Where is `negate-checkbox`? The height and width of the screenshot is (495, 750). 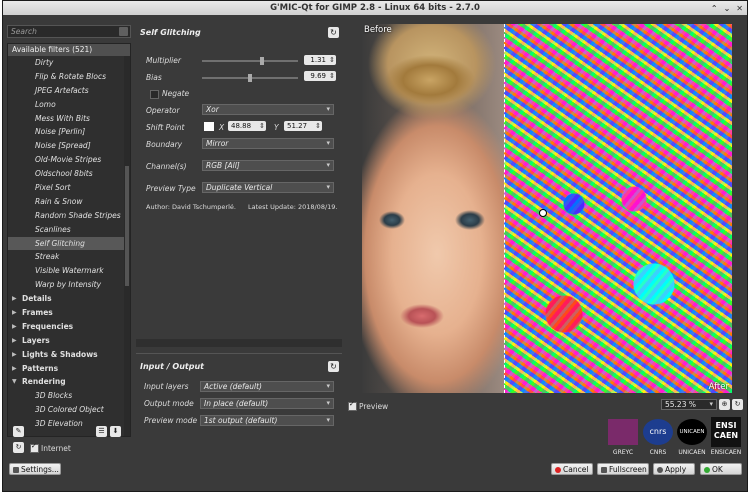
negate-checkbox is located at coordinates (154, 94).